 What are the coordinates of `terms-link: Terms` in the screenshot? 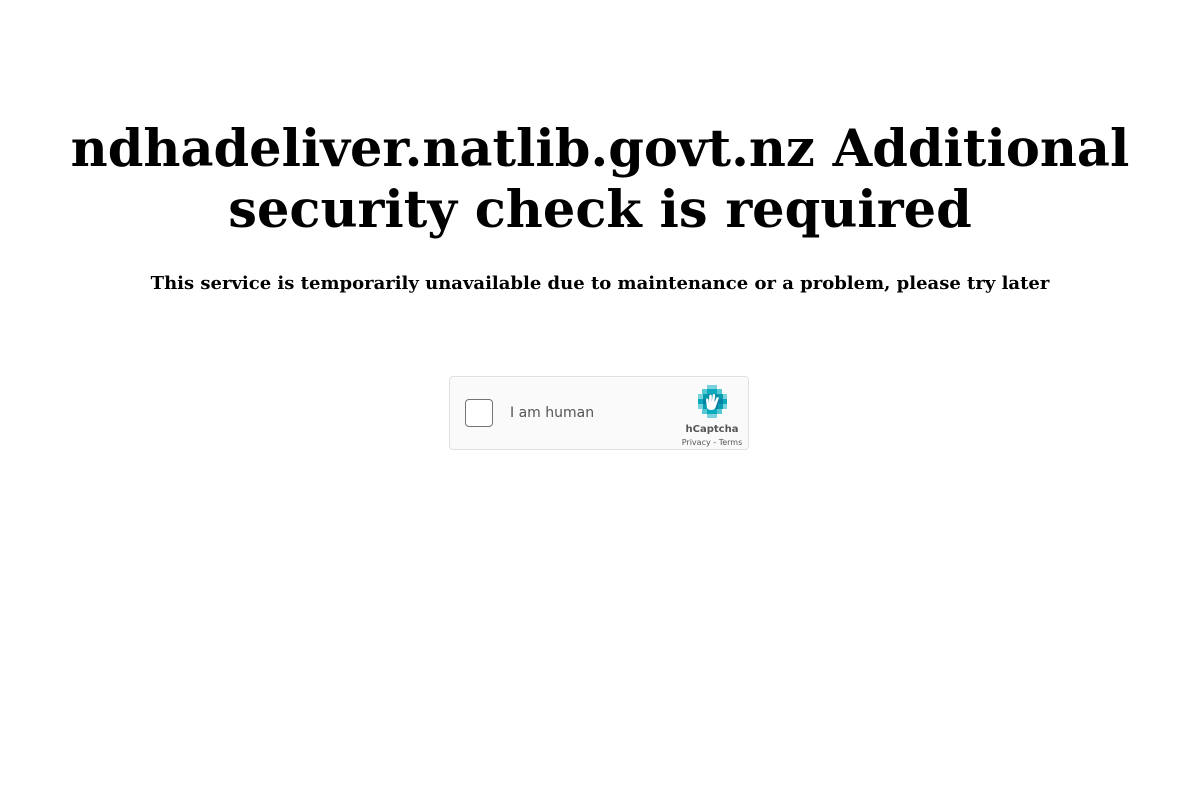 It's located at (731, 442).